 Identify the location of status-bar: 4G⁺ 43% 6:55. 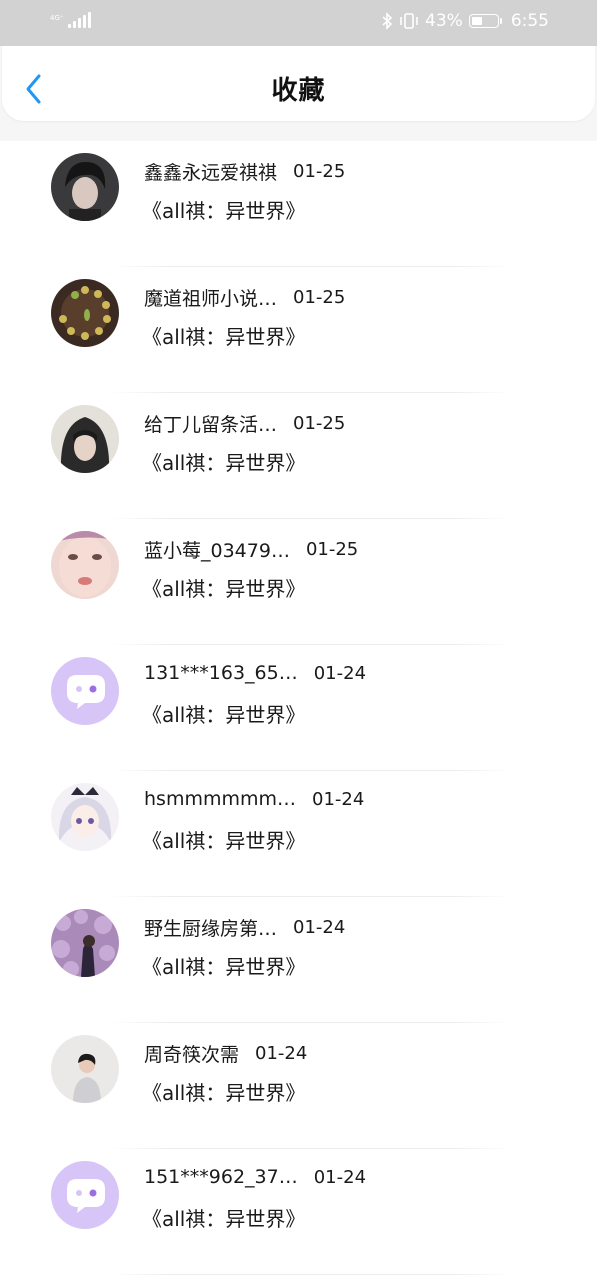
(298, 23).